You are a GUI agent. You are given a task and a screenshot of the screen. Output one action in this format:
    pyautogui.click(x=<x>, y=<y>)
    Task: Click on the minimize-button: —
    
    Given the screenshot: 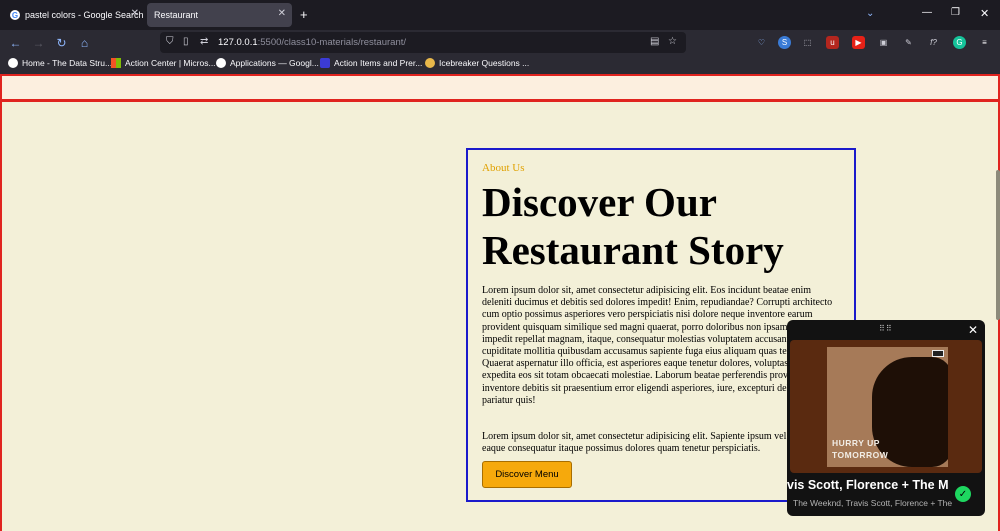 What is the action you would take?
    pyautogui.click(x=927, y=12)
    